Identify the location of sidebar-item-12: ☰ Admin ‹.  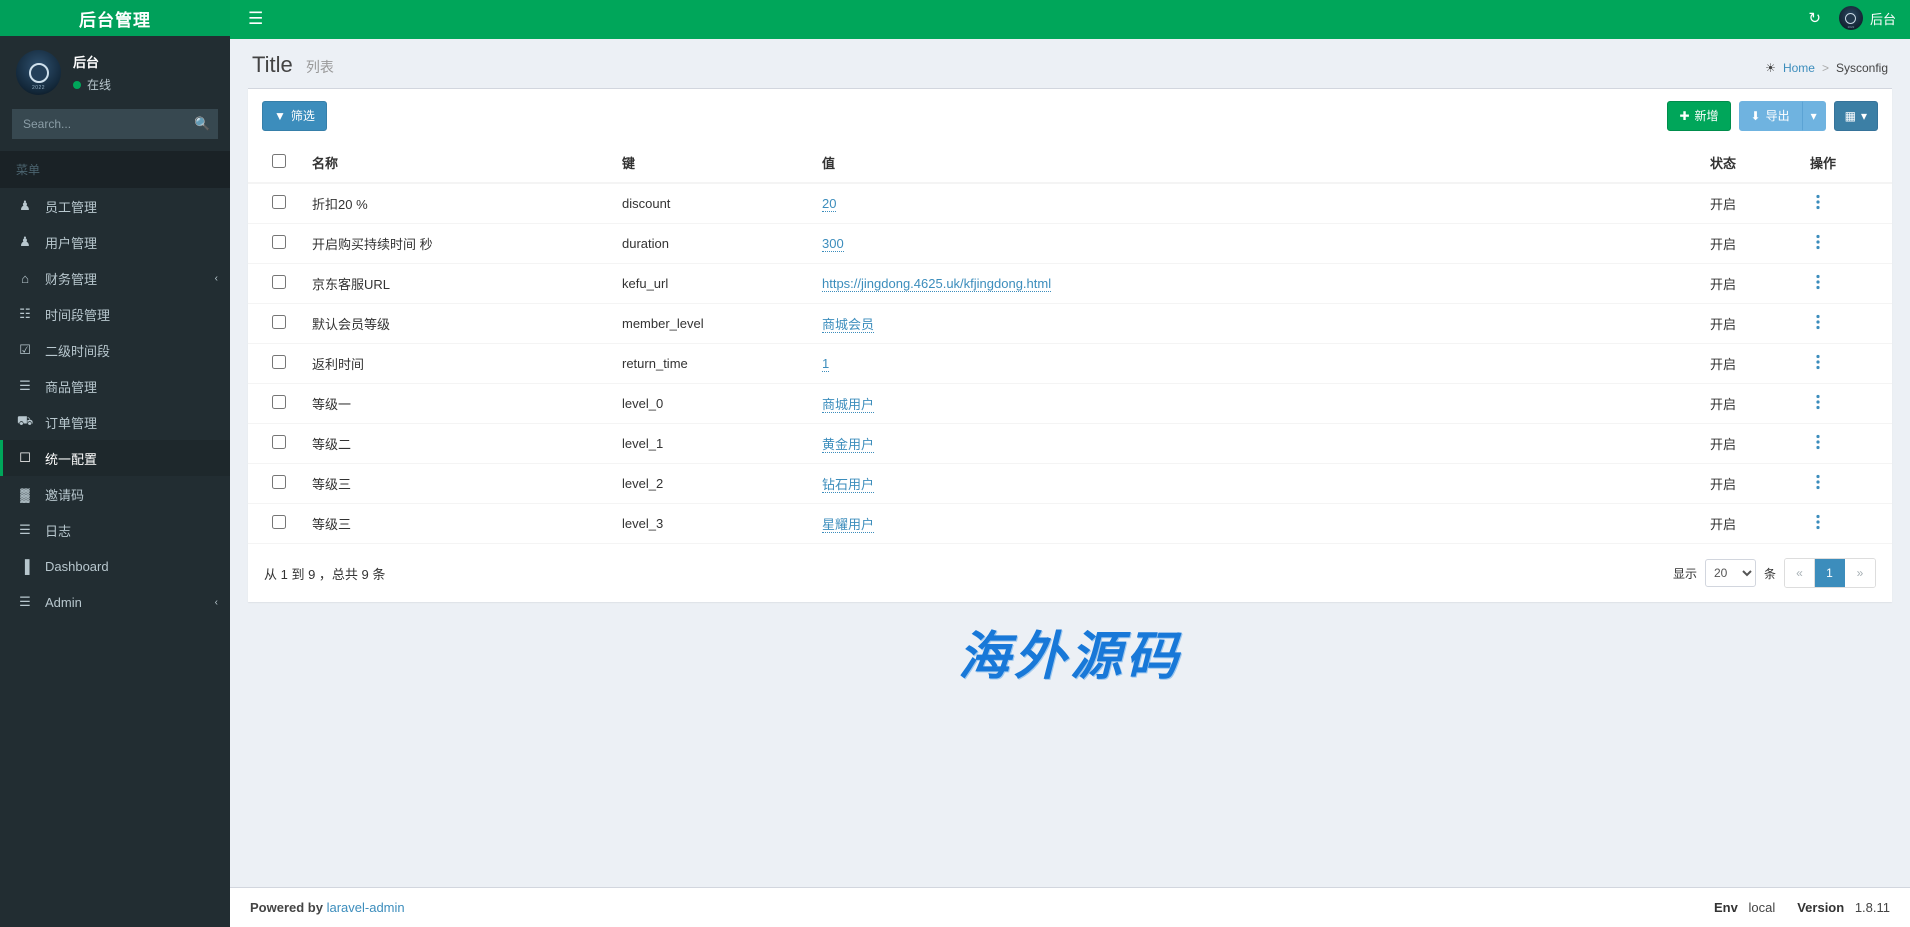
(115, 602).